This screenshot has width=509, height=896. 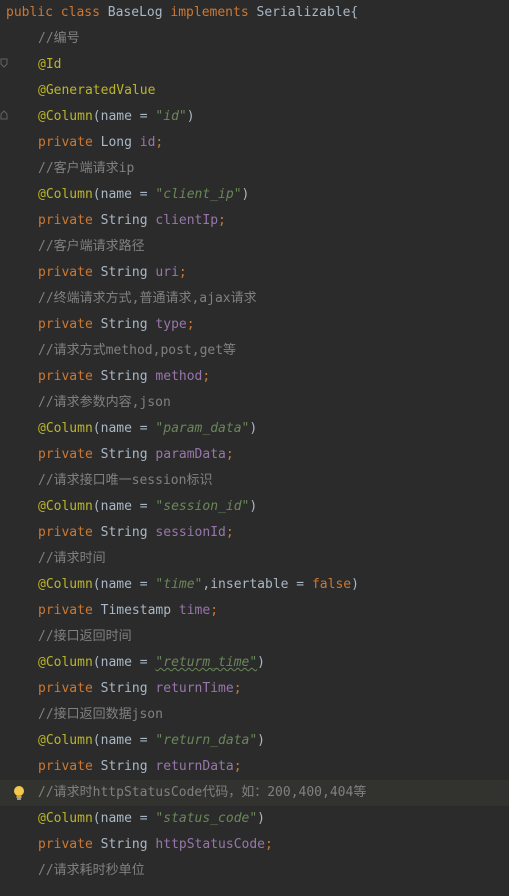 What do you see at coordinates (254, 351) in the screenshot?
I see `code-line: //请求方式method,post,get等` at bounding box center [254, 351].